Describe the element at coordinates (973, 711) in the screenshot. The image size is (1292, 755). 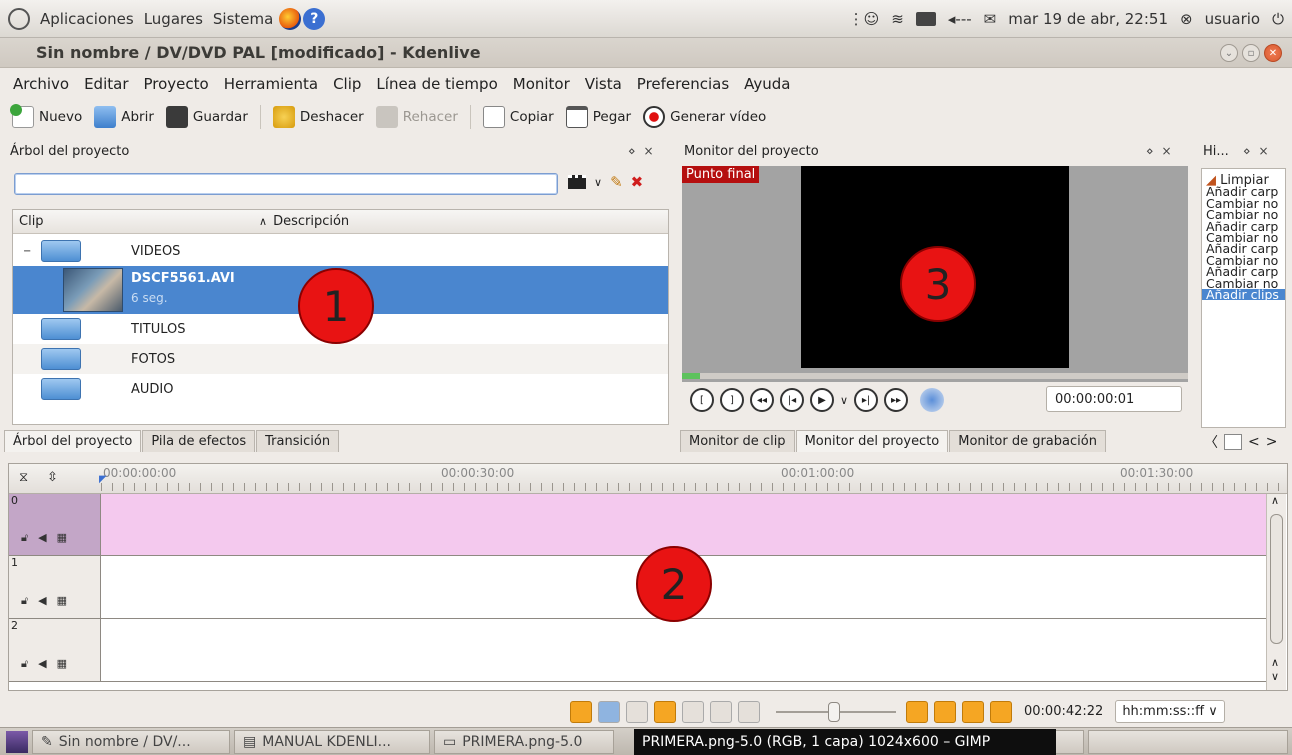
I see `show-markers-icon` at that location.